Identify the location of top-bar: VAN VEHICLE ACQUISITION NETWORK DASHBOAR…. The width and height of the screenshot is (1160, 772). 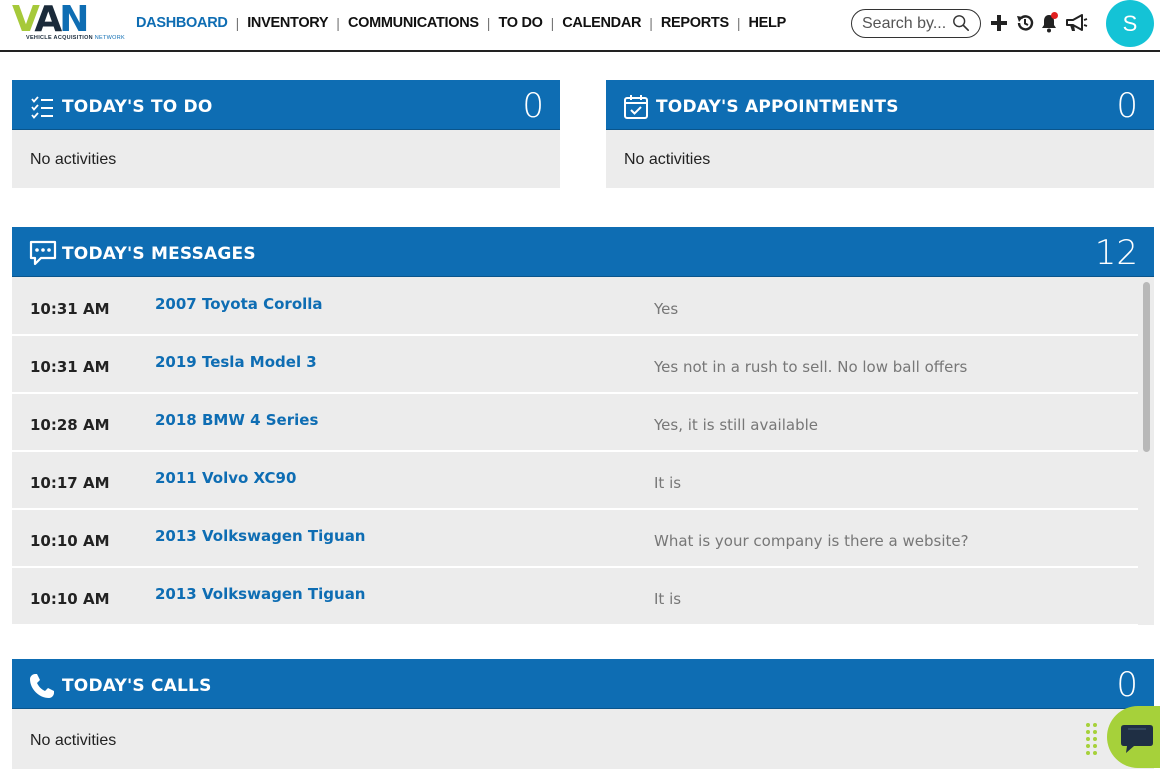
(580, 26).